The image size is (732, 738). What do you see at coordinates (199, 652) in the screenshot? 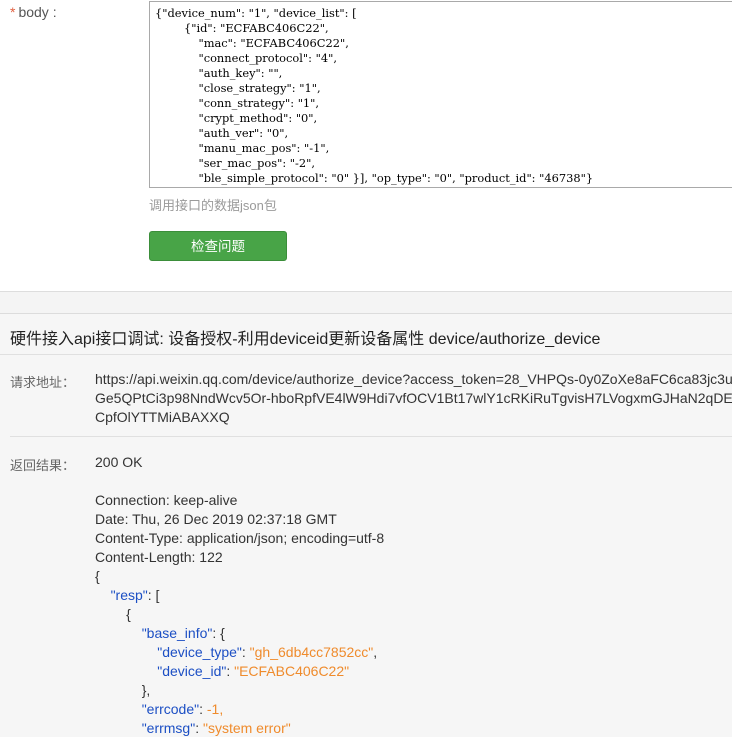
I see `json-key: "device_type"` at bounding box center [199, 652].